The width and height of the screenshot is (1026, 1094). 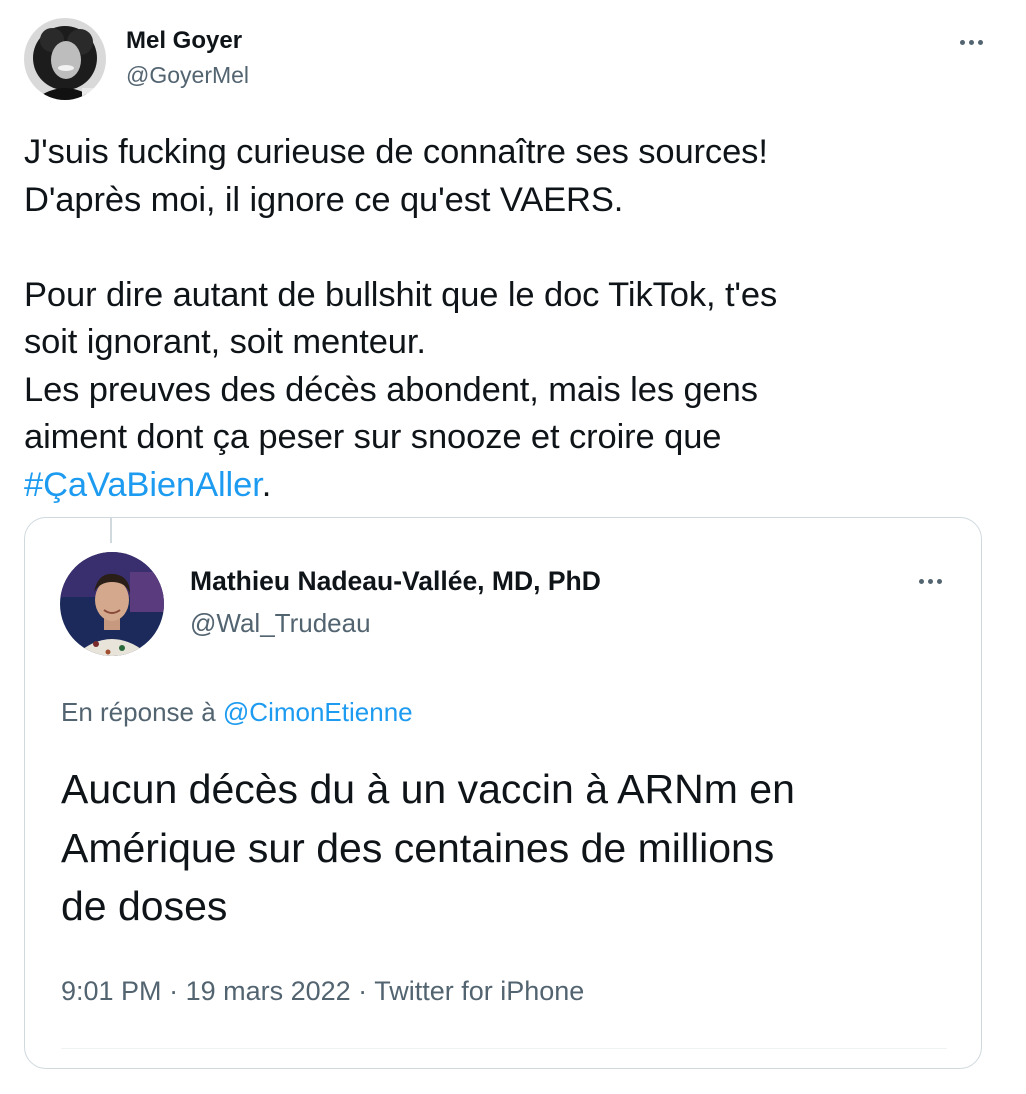 I want to click on quoted-text-line: Amérique sur des centaines de millions, so click(x=418, y=847).